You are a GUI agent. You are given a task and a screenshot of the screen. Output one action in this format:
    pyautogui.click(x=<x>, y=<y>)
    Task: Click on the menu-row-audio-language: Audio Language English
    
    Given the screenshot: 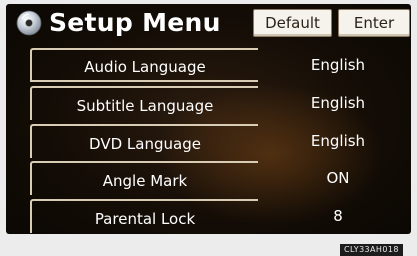 What is the action you would take?
    pyautogui.click(x=208, y=66)
    